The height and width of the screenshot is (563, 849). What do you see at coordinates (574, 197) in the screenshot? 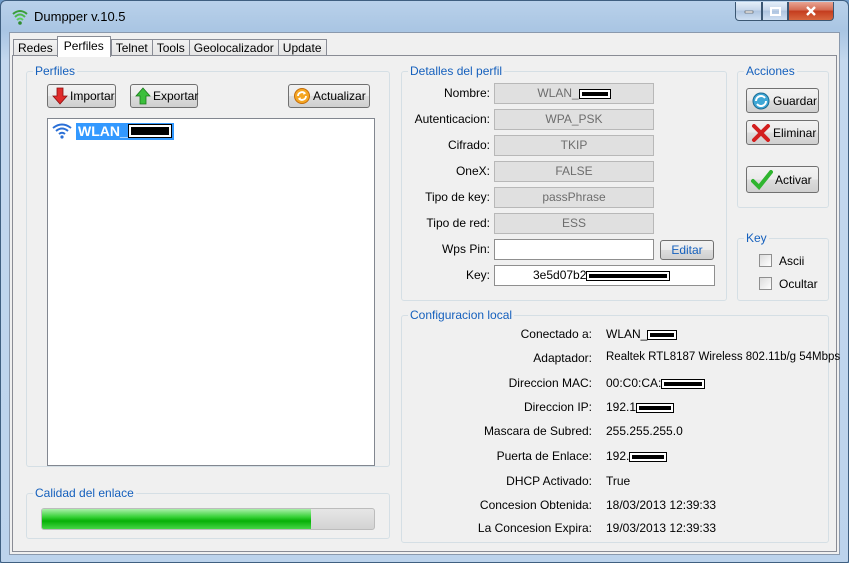
I see `tipo-key-value: passPhrase` at bounding box center [574, 197].